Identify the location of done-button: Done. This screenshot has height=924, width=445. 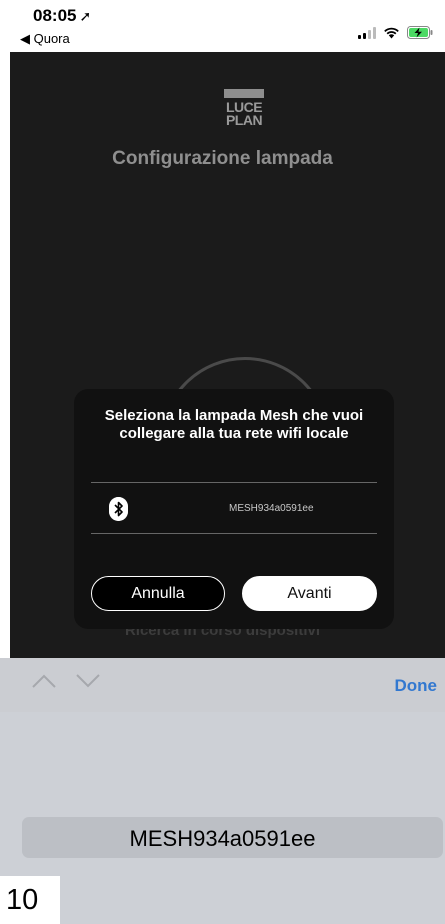
(416, 686).